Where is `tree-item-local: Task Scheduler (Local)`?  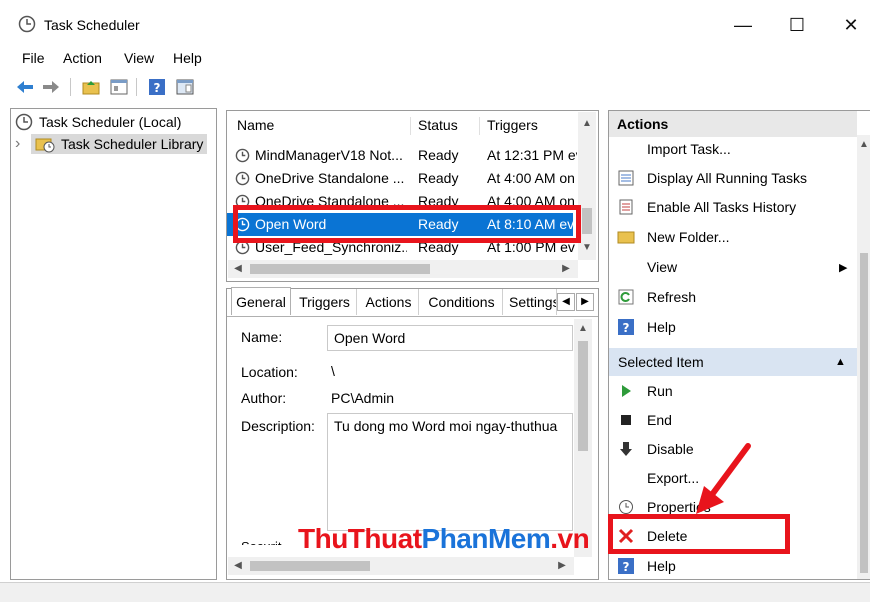
tree-item-local: Task Scheduler (Local) is located at coordinates (98, 122).